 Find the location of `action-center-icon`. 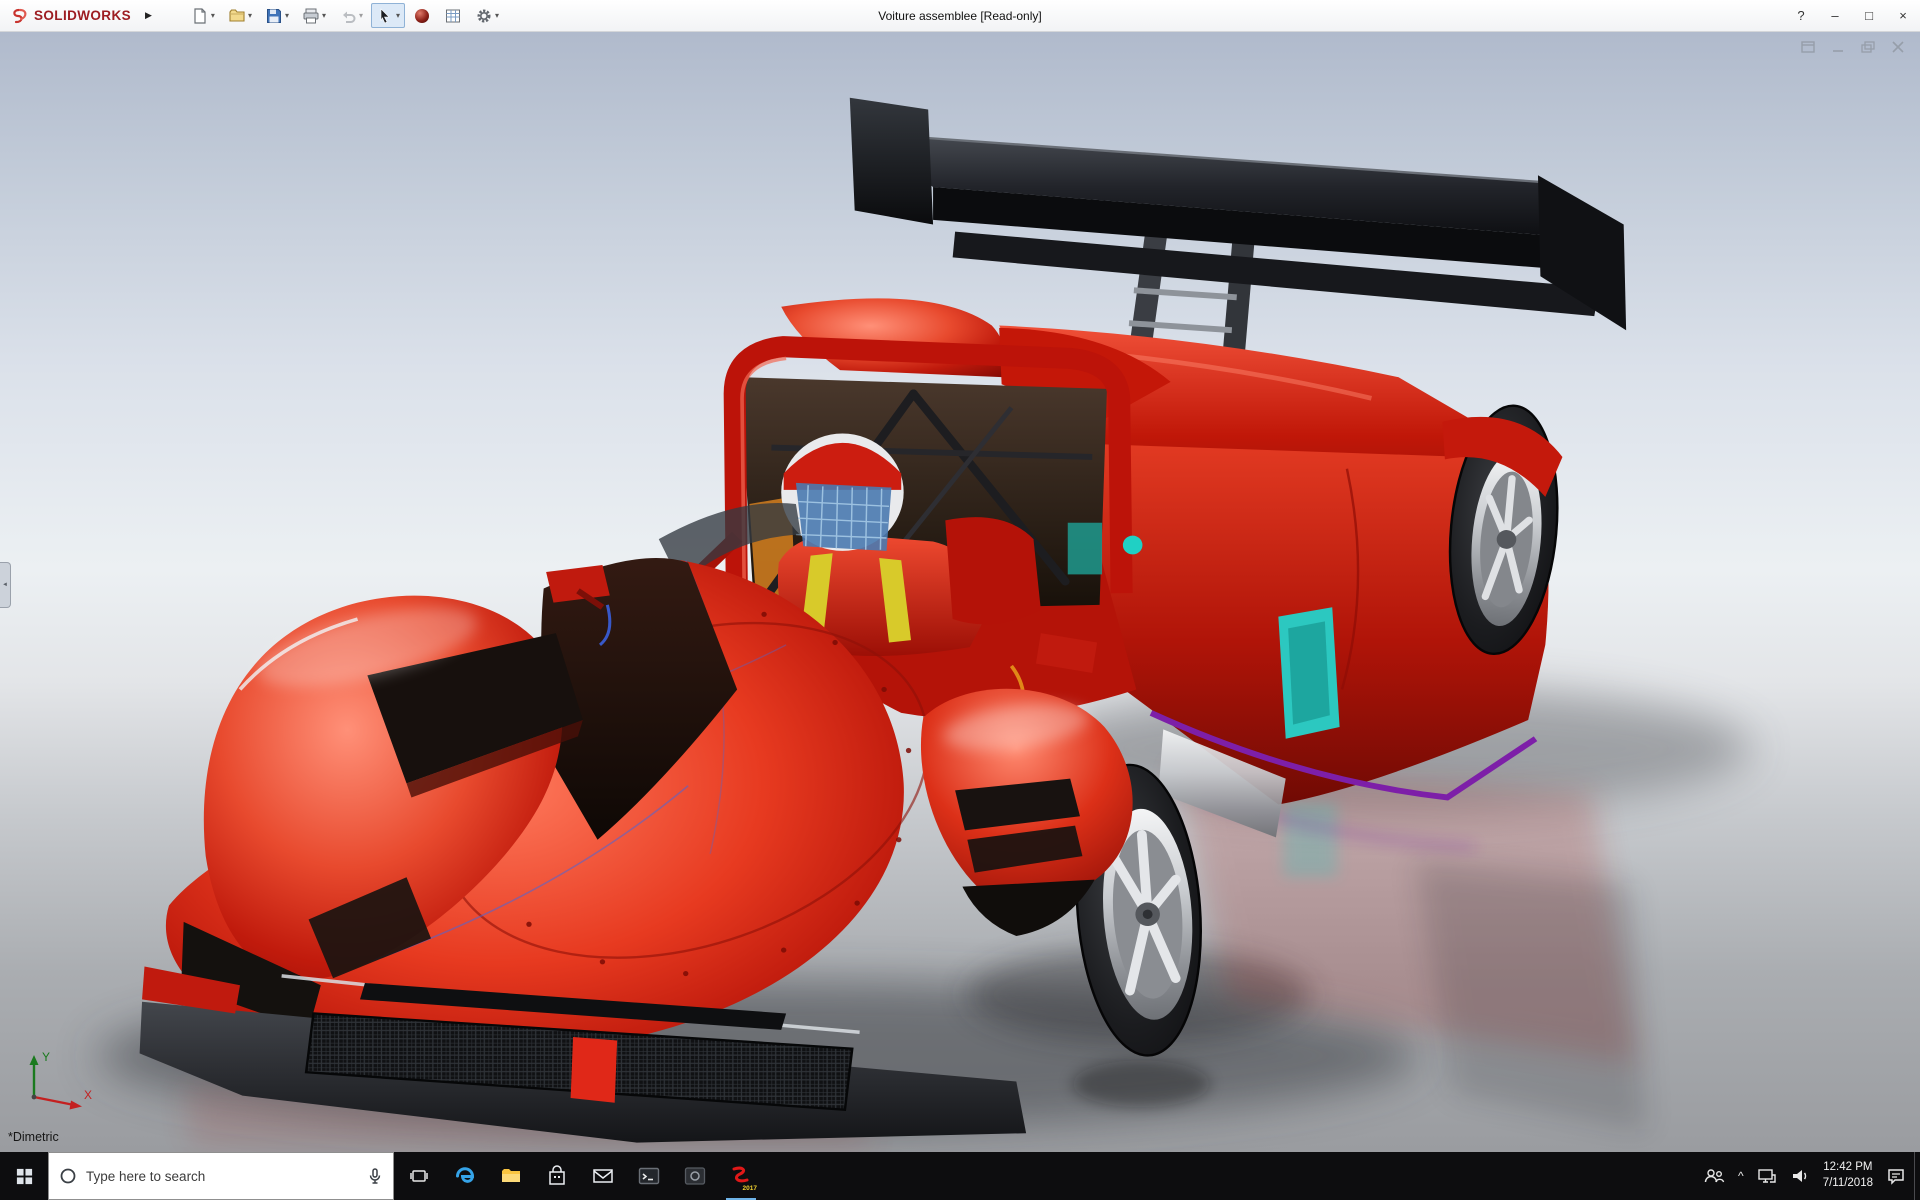

action-center-icon is located at coordinates (1896, 1177).